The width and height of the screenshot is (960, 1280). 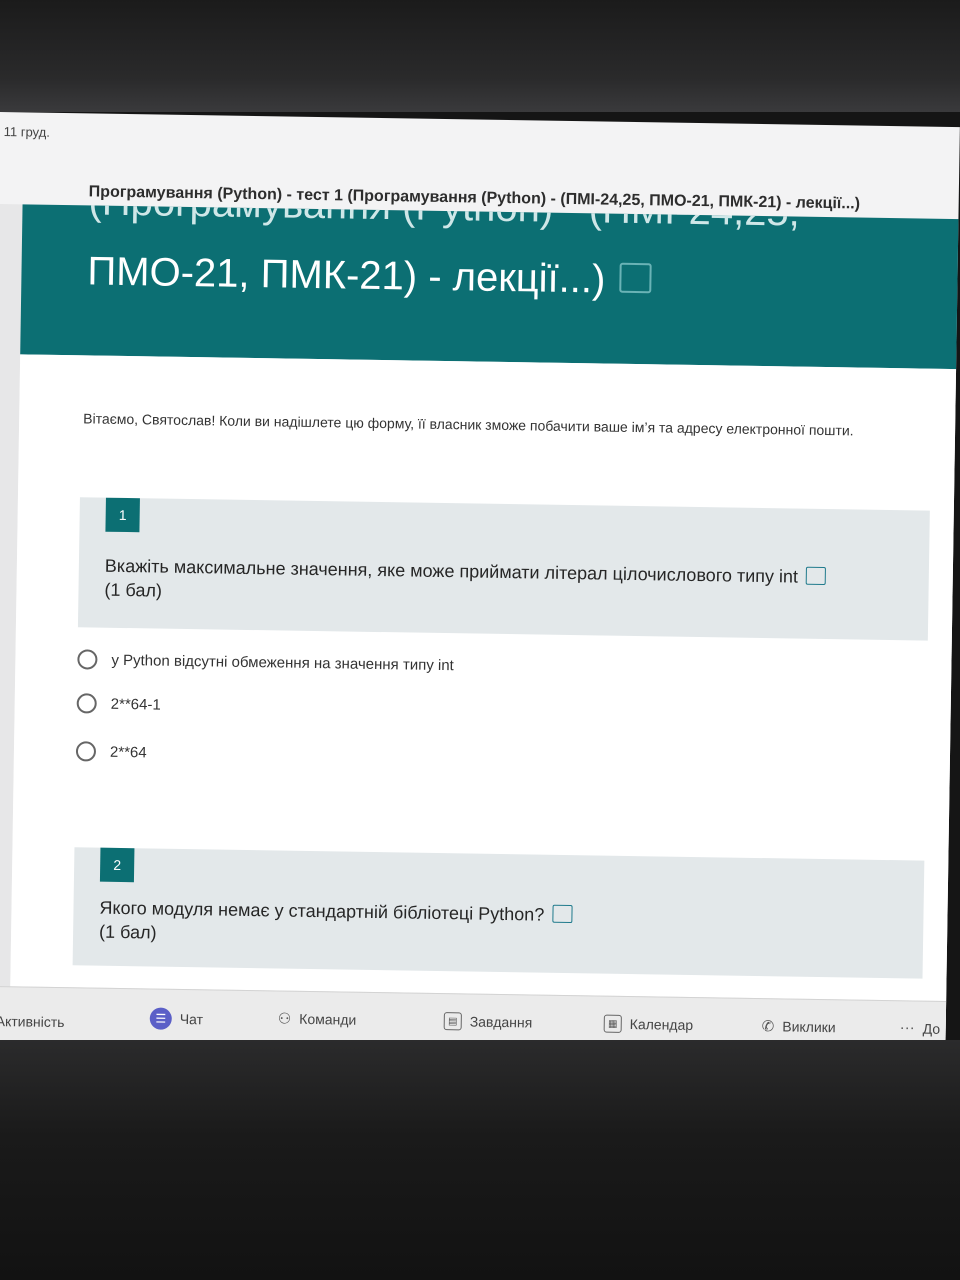 What do you see at coordinates (128, 752) in the screenshot?
I see `option-label: 2**64` at bounding box center [128, 752].